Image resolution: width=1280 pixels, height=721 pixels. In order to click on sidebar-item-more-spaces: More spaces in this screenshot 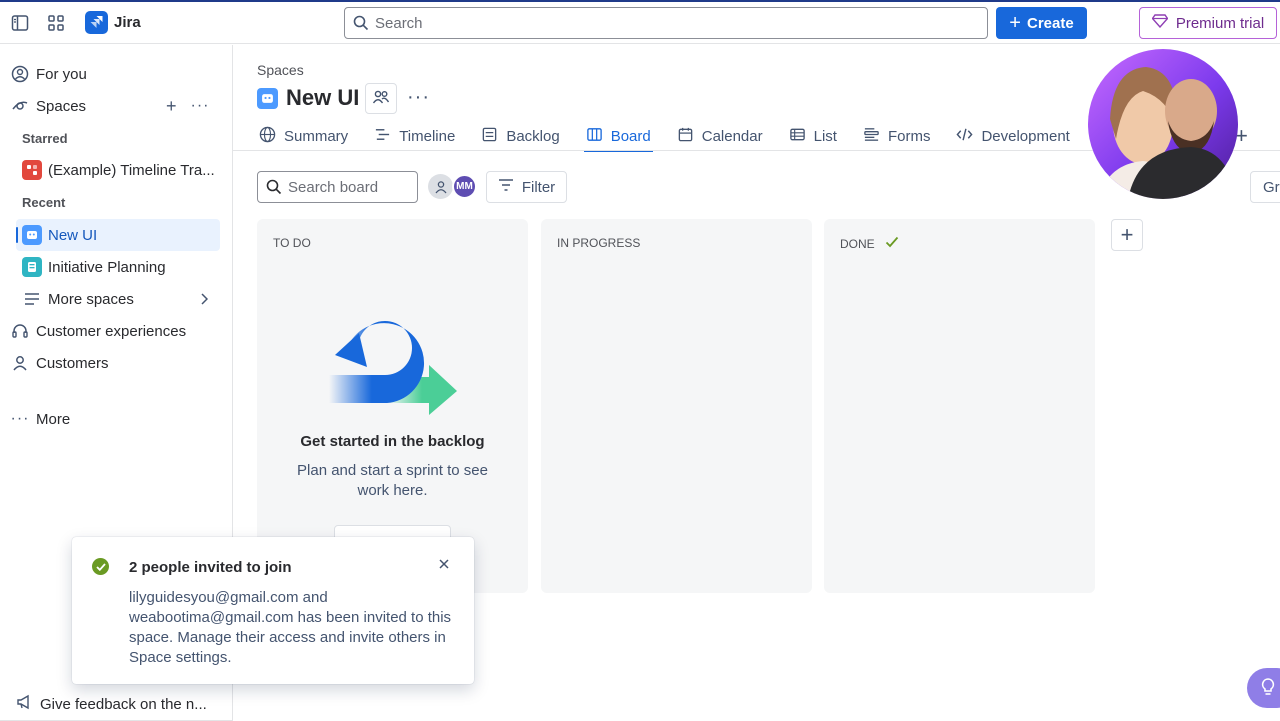, I will do `click(118, 299)`.